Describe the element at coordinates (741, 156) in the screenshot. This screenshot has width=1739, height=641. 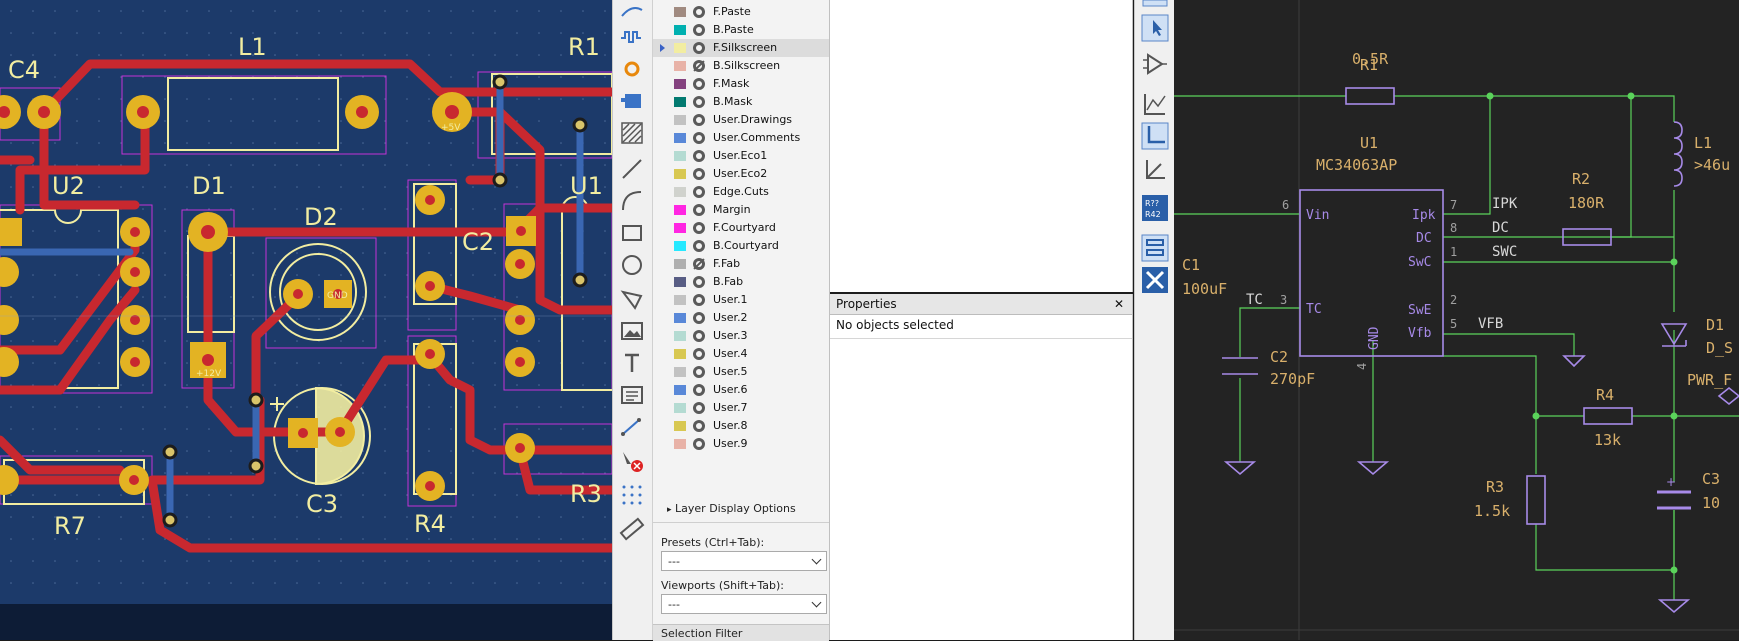
I see `layer-row-user-eco1: User.Eco1` at that location.